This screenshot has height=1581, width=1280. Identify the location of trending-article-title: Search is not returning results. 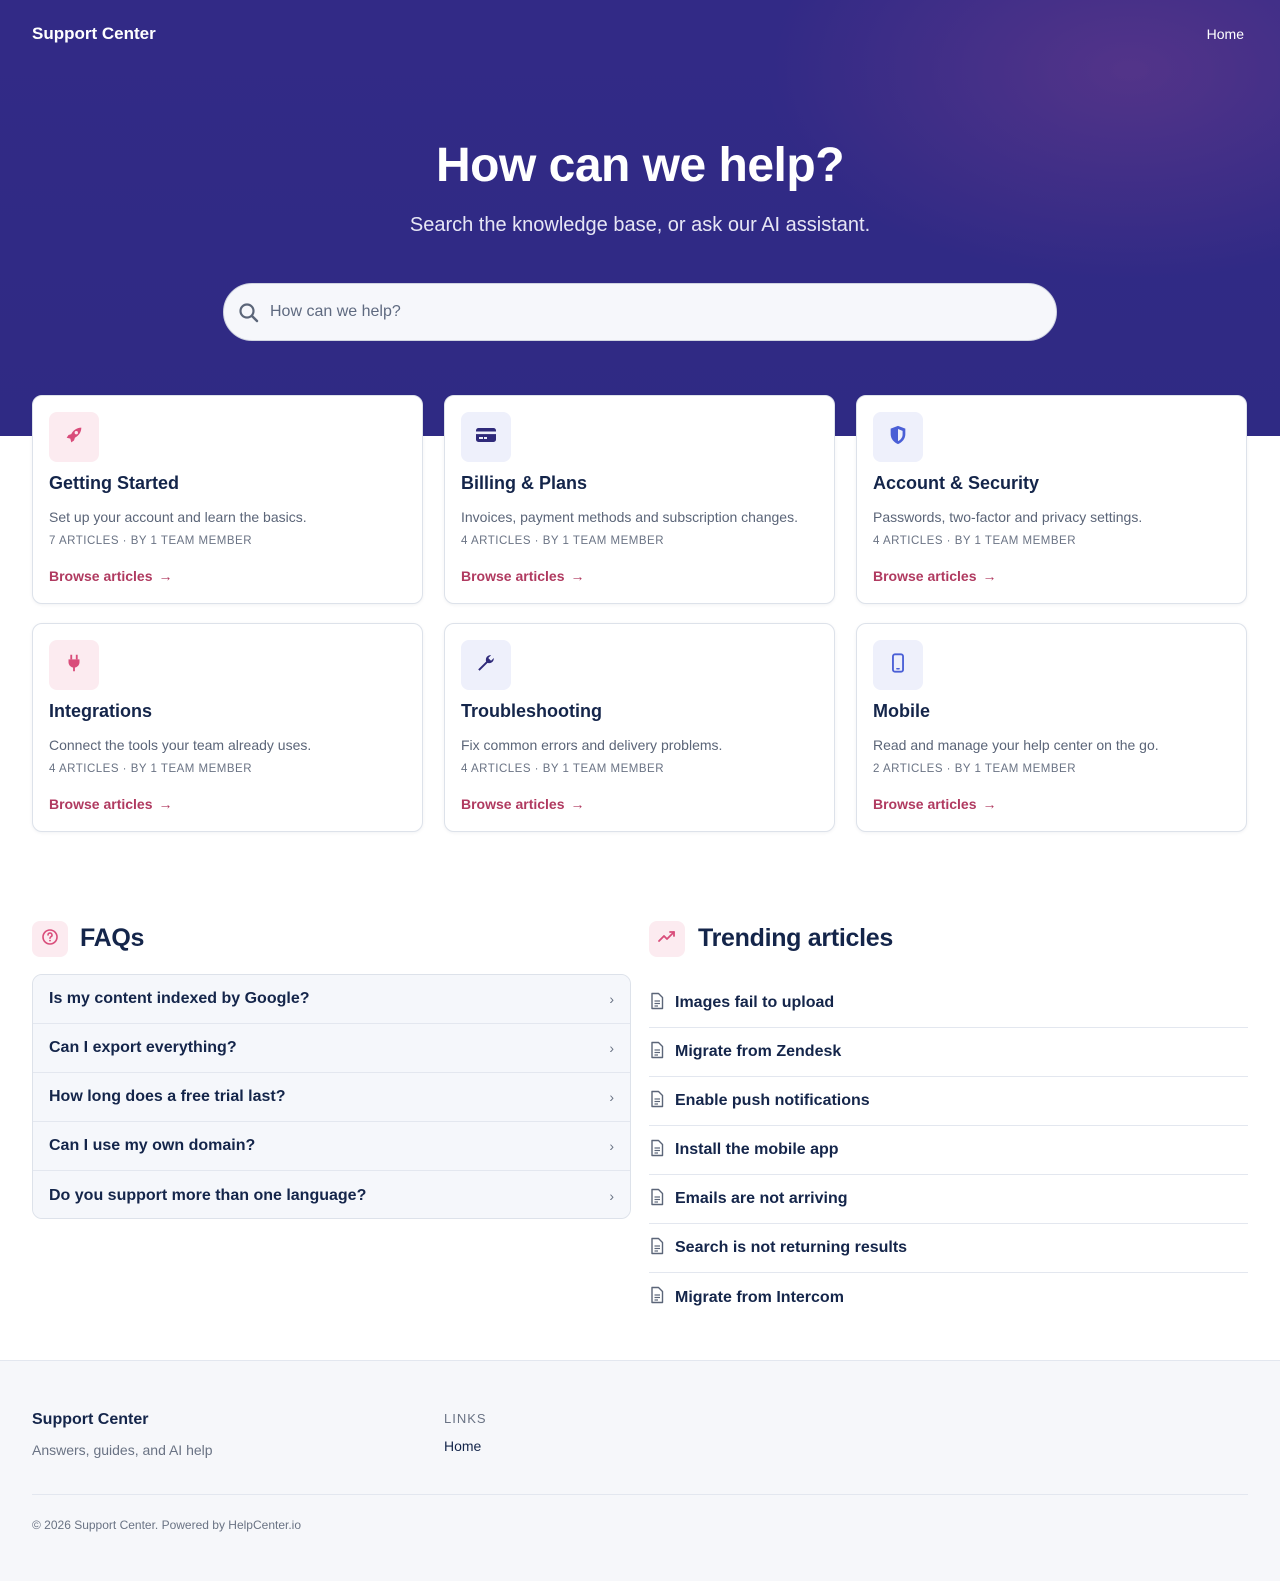
(791, 1247).